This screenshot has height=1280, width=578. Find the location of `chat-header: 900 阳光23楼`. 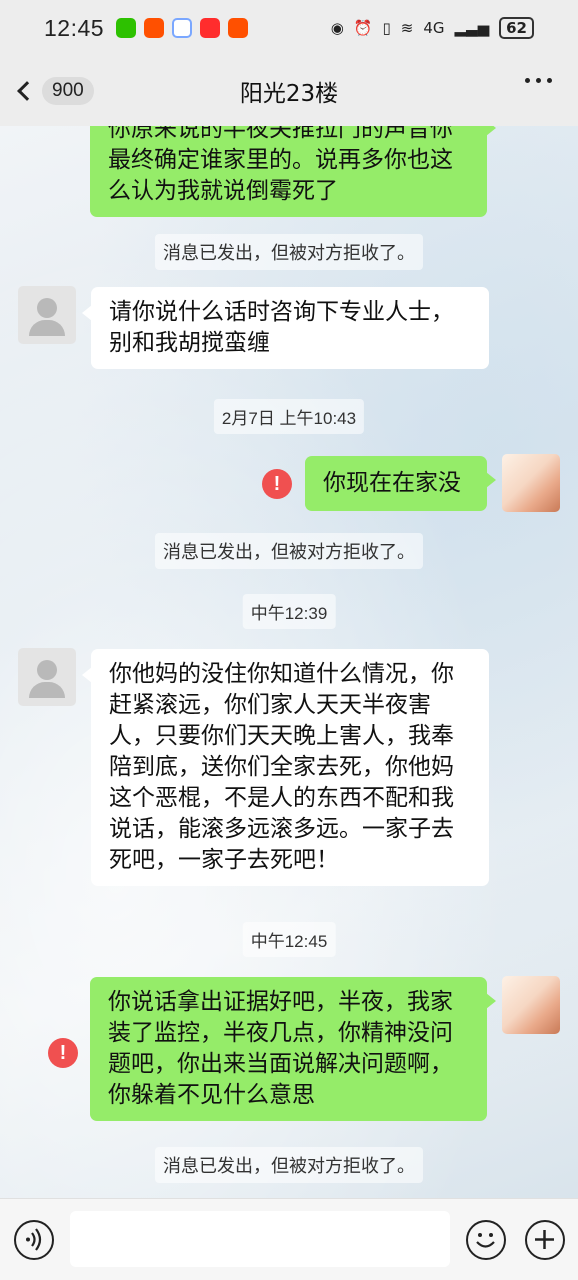

chat-header: 900 阳光23楼 is located at coordinates (289, 91).